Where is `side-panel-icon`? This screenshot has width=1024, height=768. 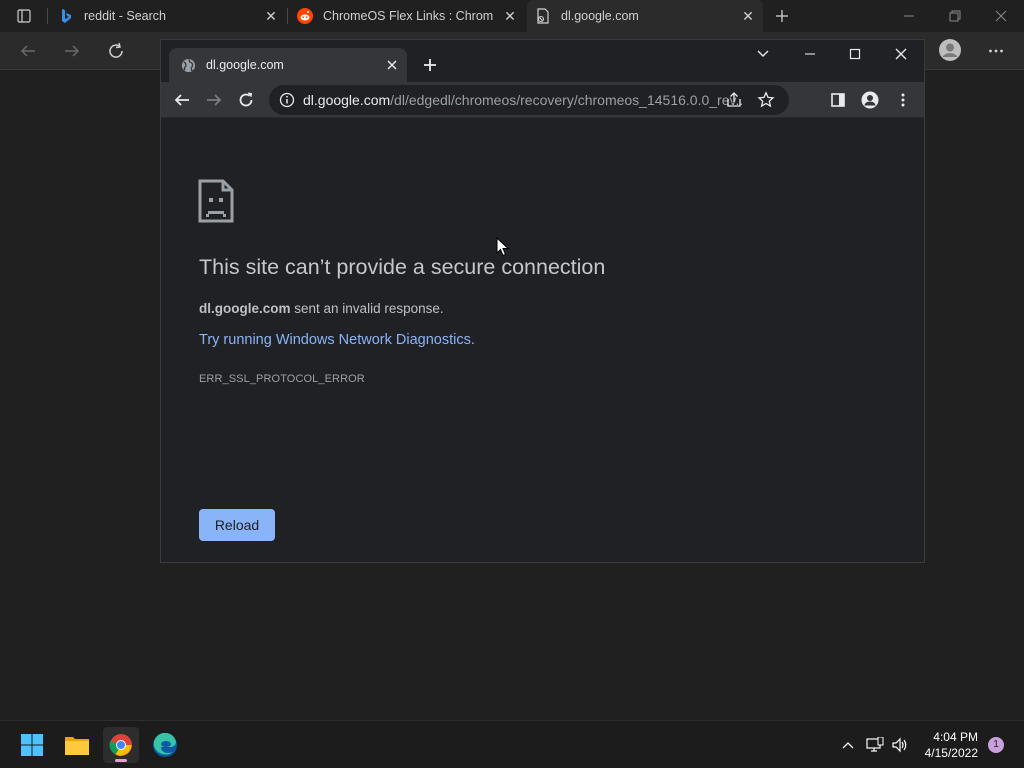 side-panel-icon is located at coordinates (838, 100).